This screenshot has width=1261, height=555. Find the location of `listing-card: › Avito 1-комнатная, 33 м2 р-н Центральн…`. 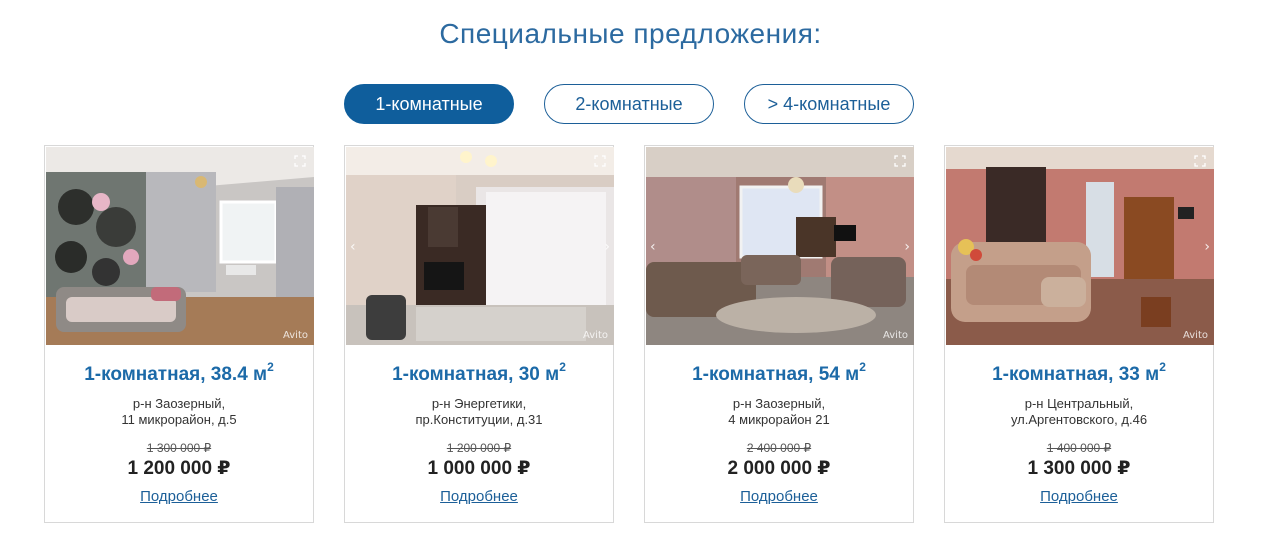

listing-card: › Avito 1-комнатная, 33 м2 р-н Центральн… is located at coordinates (1079, 334).